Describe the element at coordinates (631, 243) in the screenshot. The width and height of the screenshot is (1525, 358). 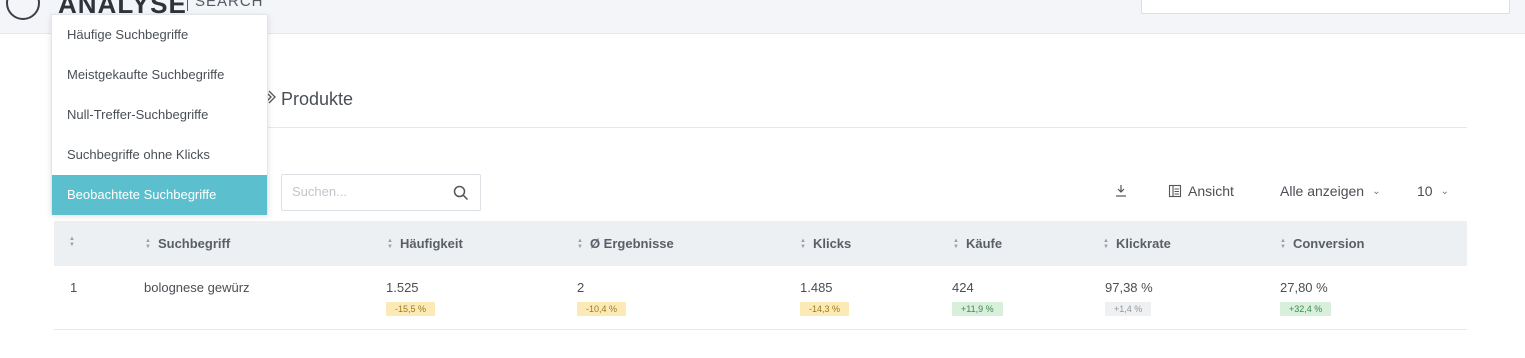
I see `column-label: Ø Ergebnisse` at that location.